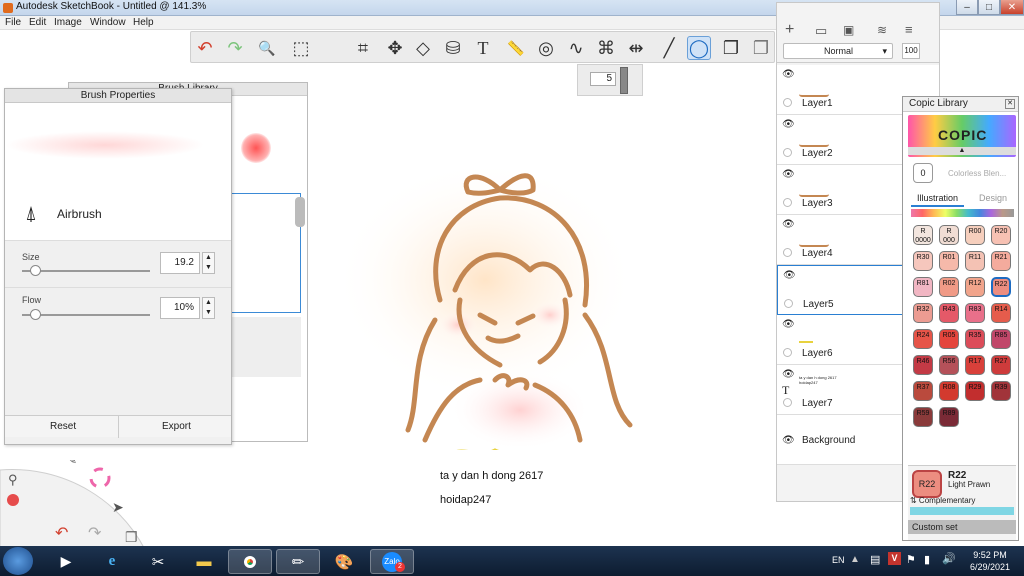 This screenshot has width=1024, height=576. What do you see at coordinates (204, 561) in the screenshot?
I see `file-explorer-icon: ▬` at bounding box center [204, 561].